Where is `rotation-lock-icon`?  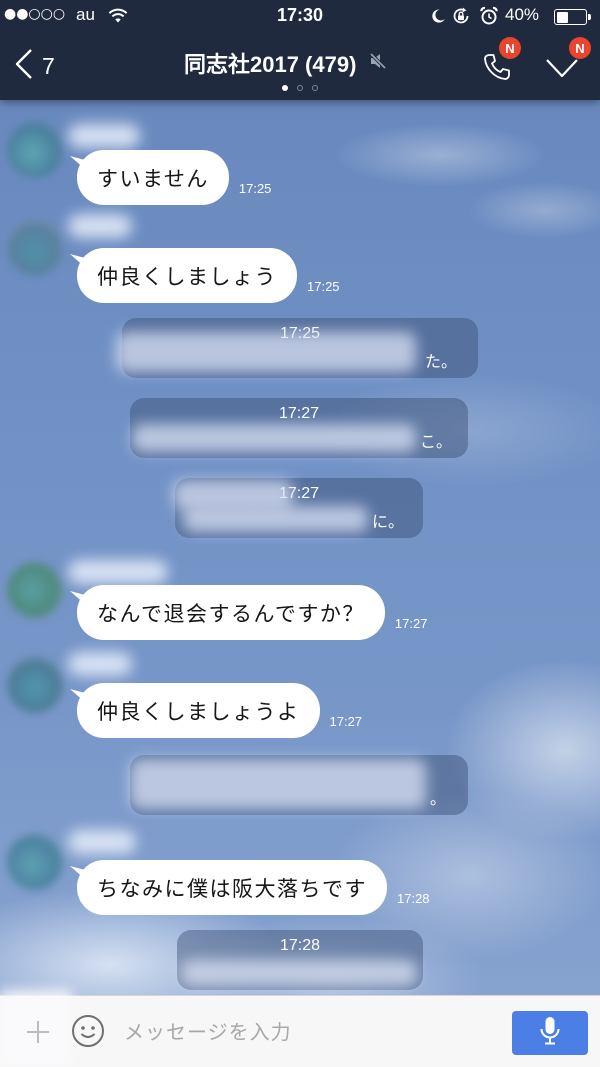
rotation-lock-icon is located at coordinates (461, 18).